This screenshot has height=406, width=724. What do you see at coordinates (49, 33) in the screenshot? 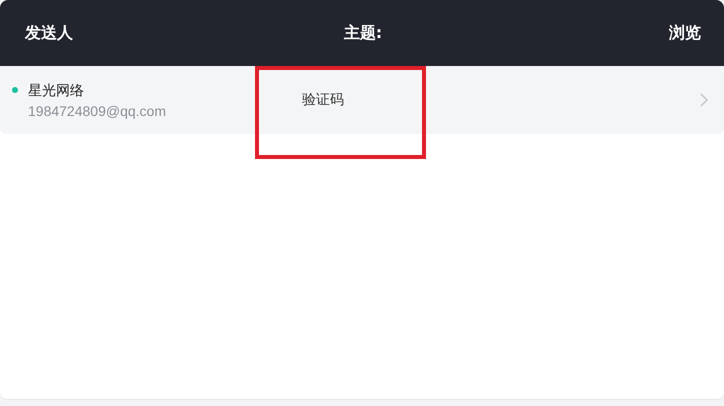
I see `sender-heading: 发送人` at bounding box center [49, 33].